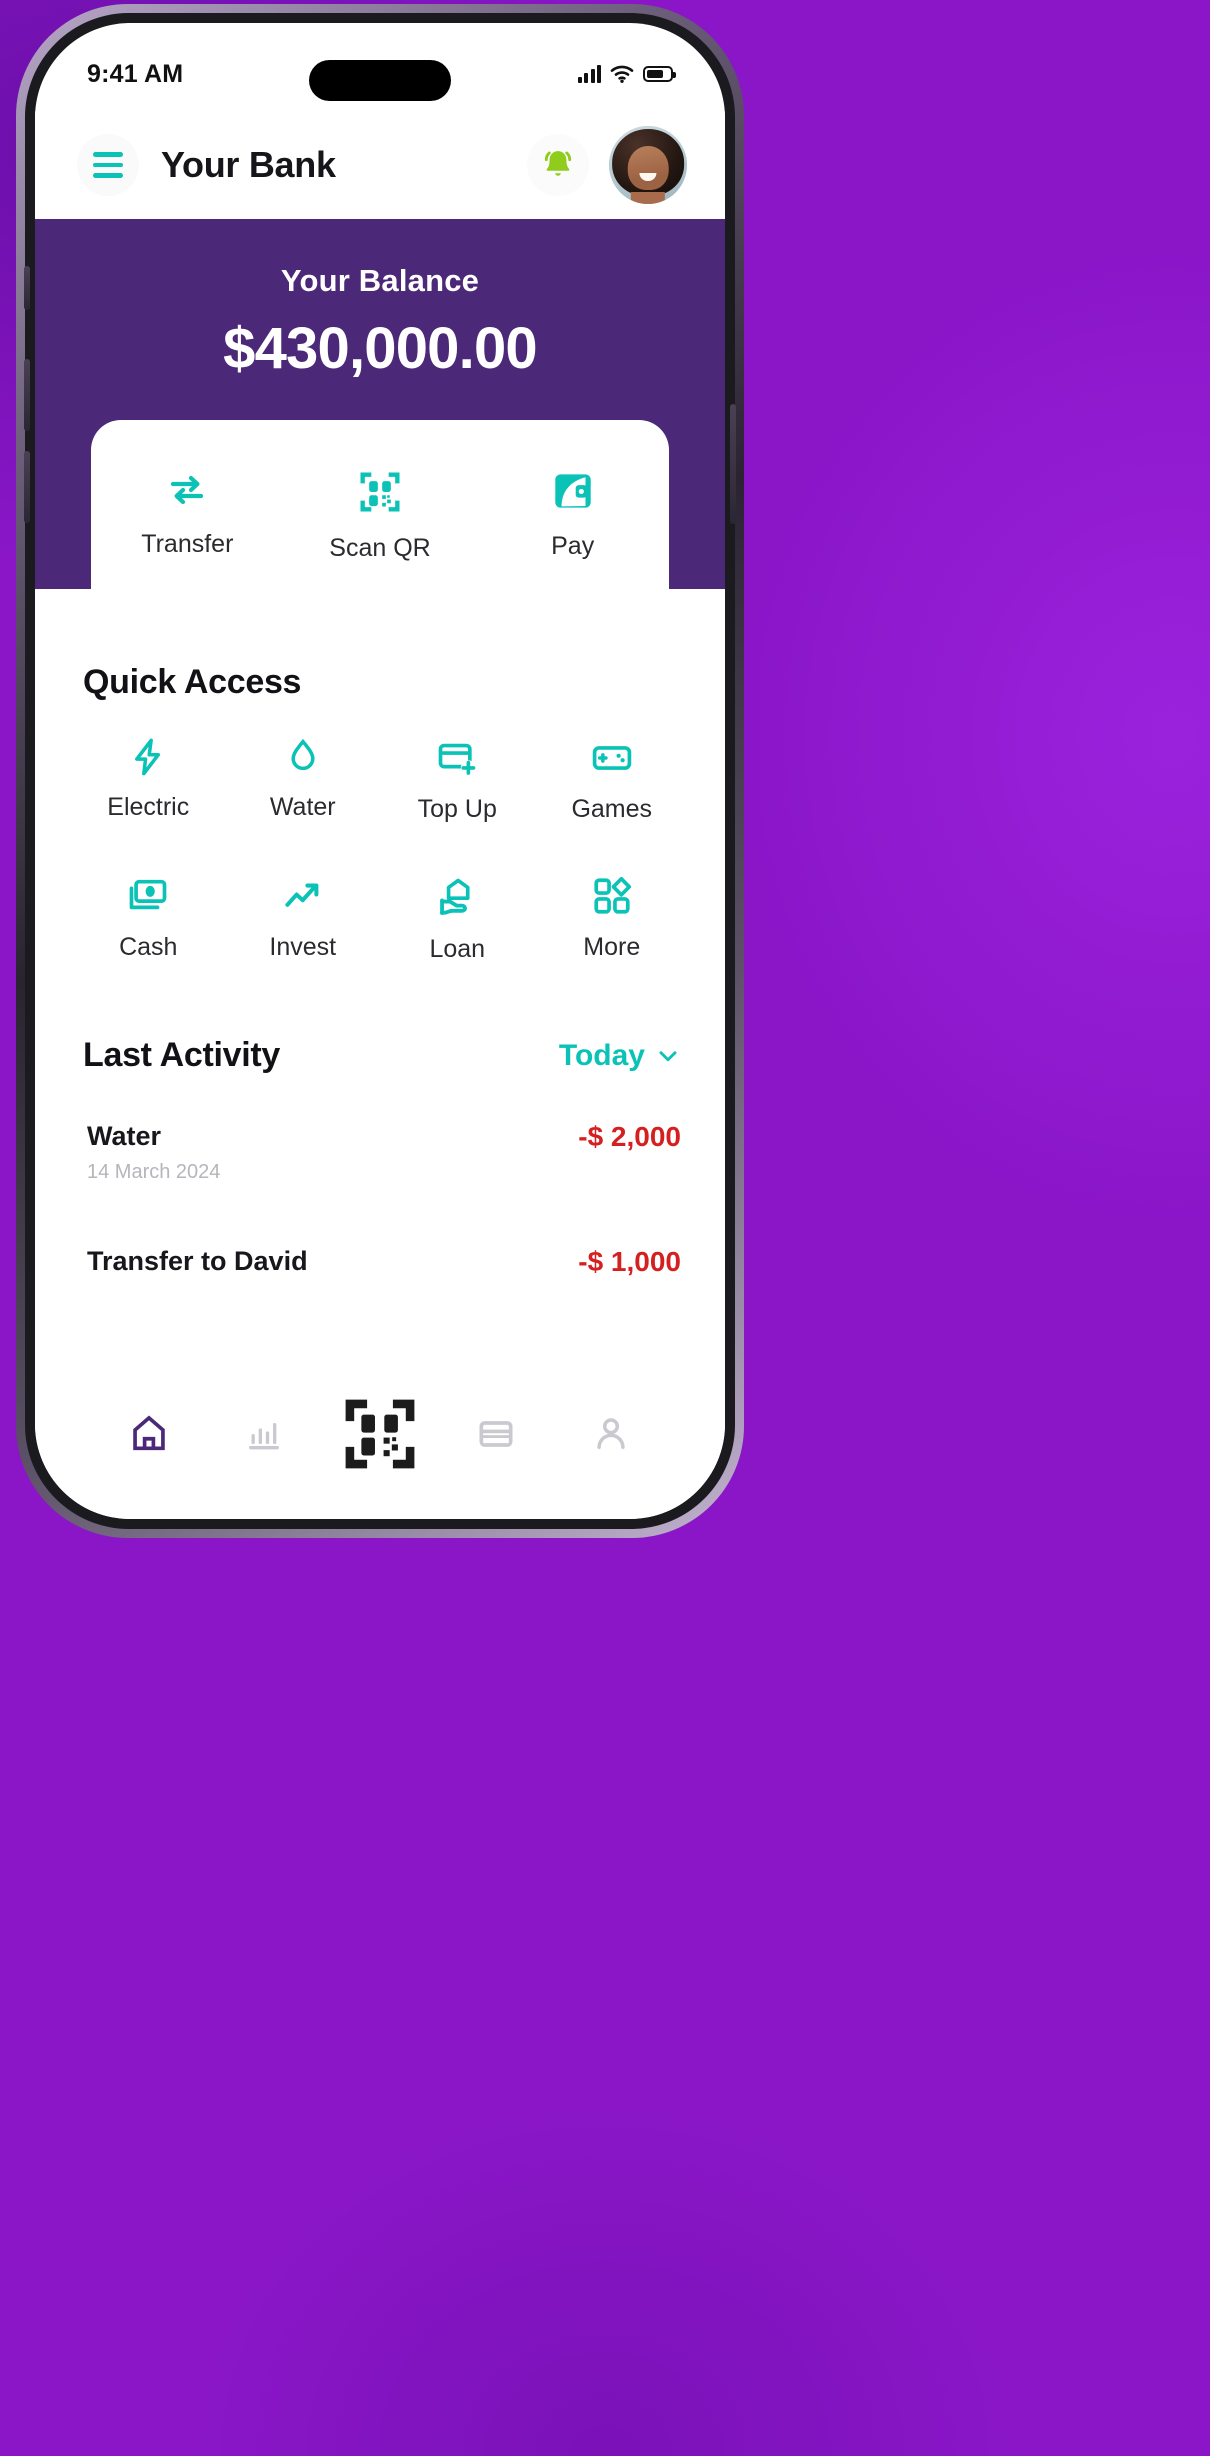 Image resolution: width=1210 pixels, height=2456 pixels. Describe the element at coordinates (612, 947) in the screenshot. I see `quick-access-label: More` at that location.